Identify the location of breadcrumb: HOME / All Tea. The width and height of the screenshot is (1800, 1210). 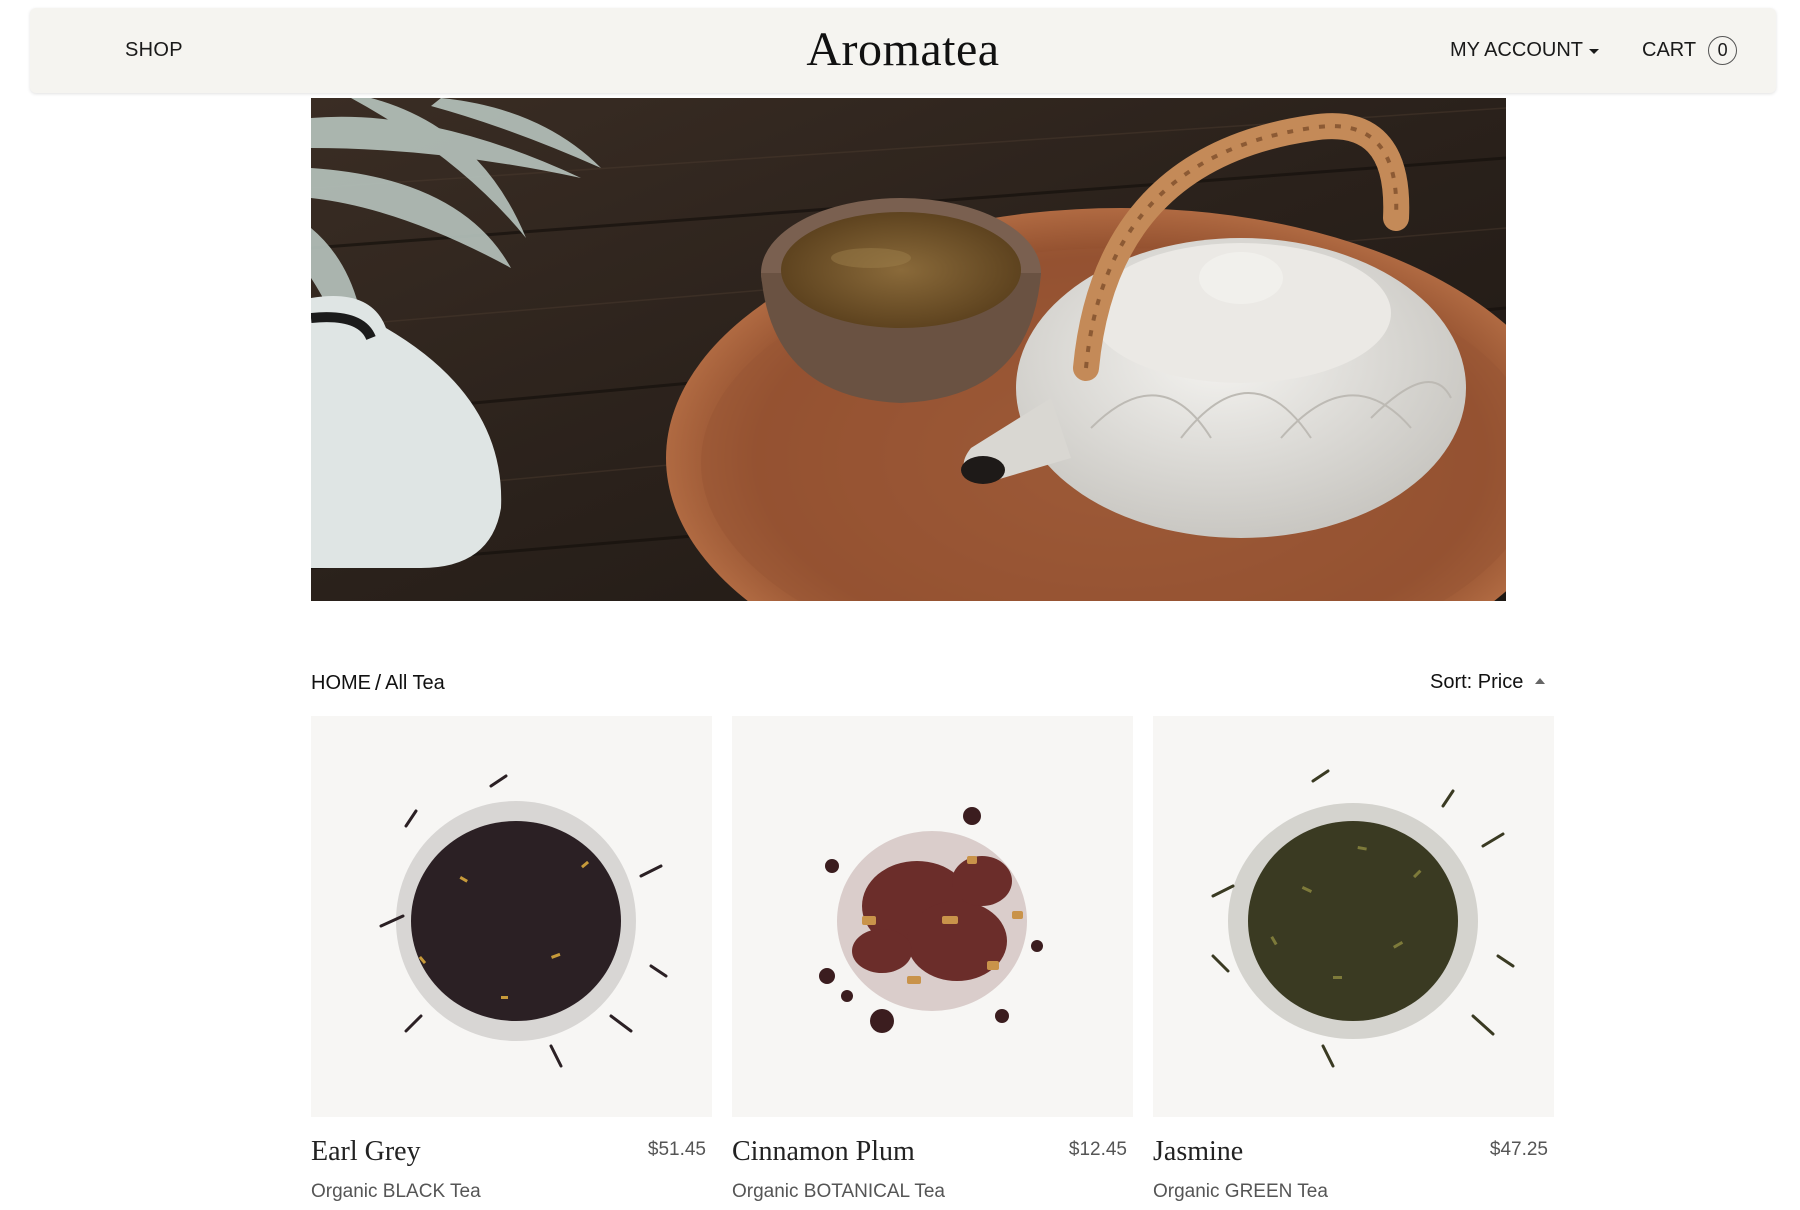
(378, 683).